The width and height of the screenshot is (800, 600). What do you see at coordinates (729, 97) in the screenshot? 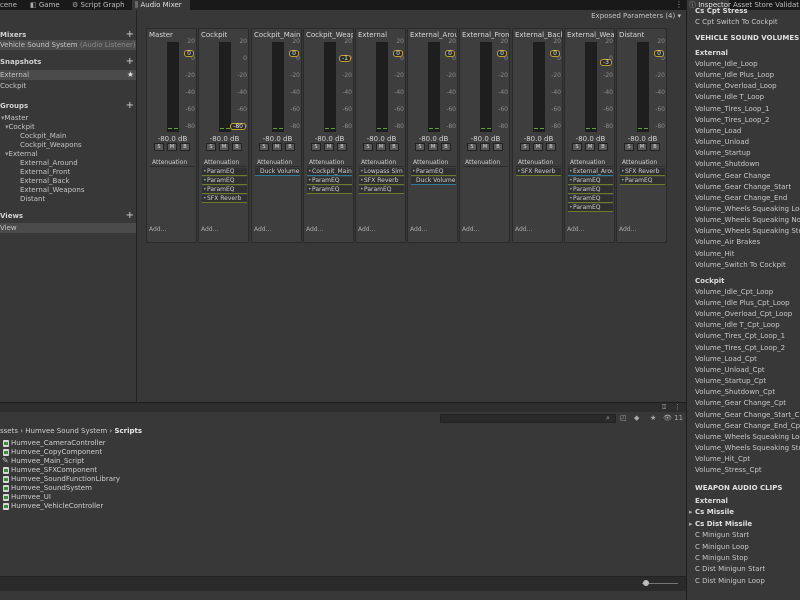
I see `volume-field: Volume_Idle T_Loop` at bounding box center [729, 97].